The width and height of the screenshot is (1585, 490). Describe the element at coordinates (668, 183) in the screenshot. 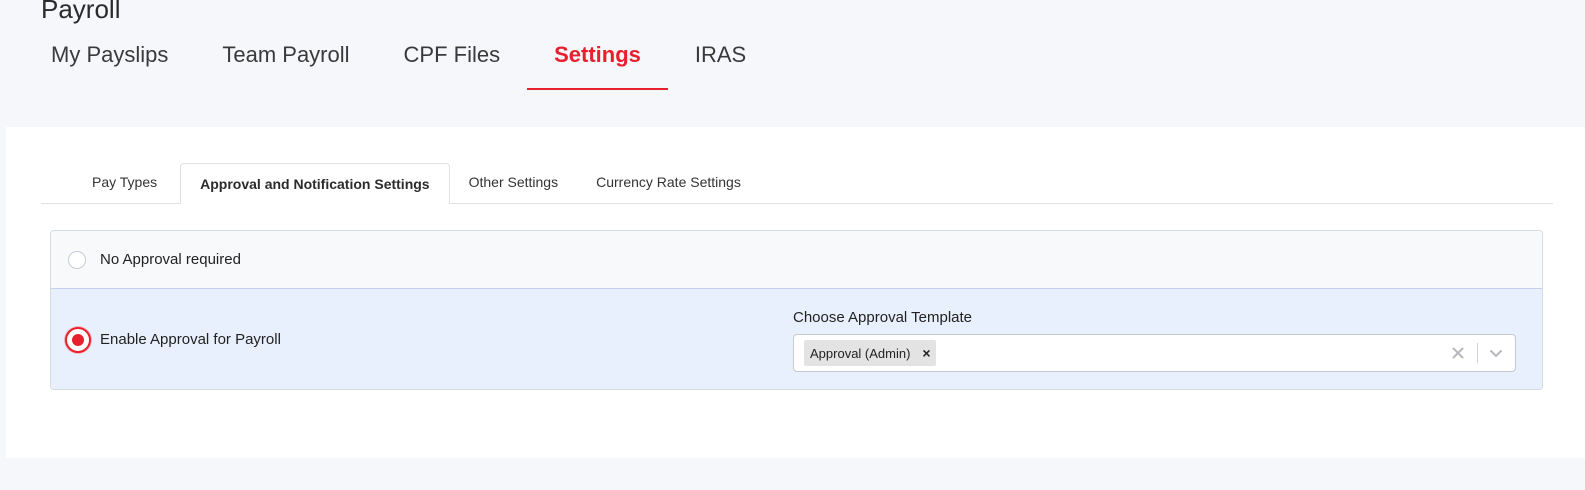

I see `sub-tab-currency-rate: Currency Rate Settings` at that location.